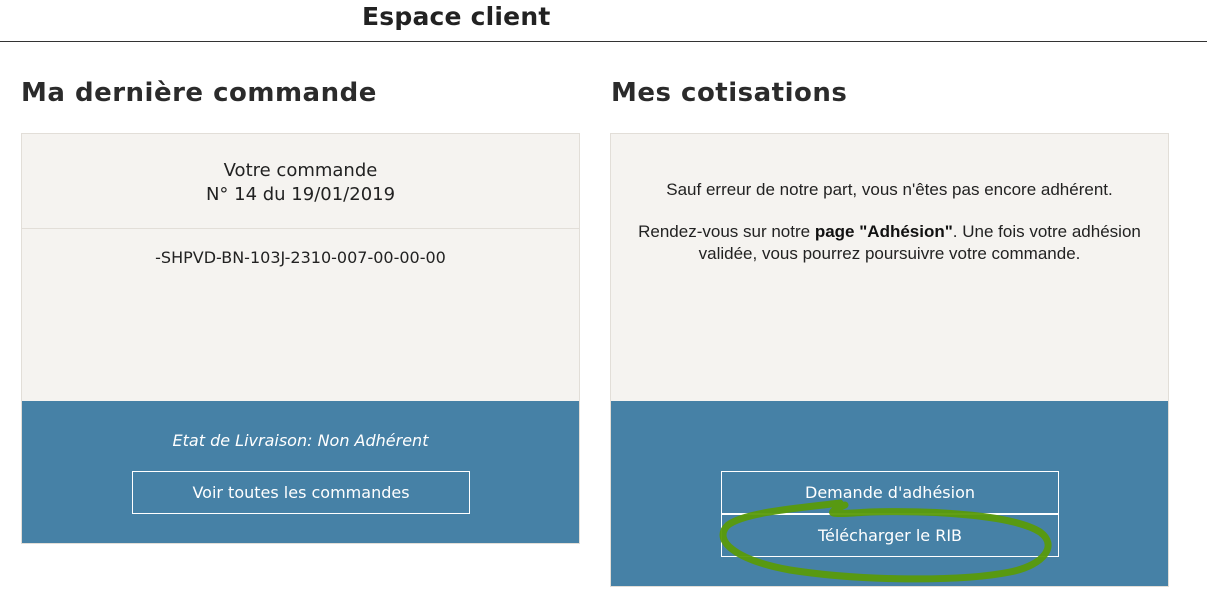  Describe the element at coordinates (890, 535) in the screenshot. I see `download-rib-button: Télécharger le RIB` at that location.